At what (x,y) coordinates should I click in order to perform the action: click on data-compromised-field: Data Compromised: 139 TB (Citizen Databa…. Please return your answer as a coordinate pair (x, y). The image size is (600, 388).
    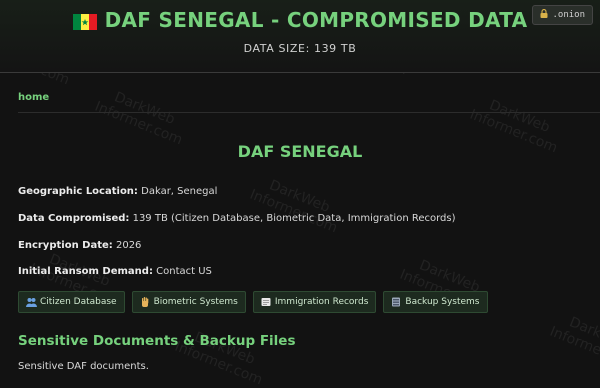
    Looking at the image, I should click on (237, 218).